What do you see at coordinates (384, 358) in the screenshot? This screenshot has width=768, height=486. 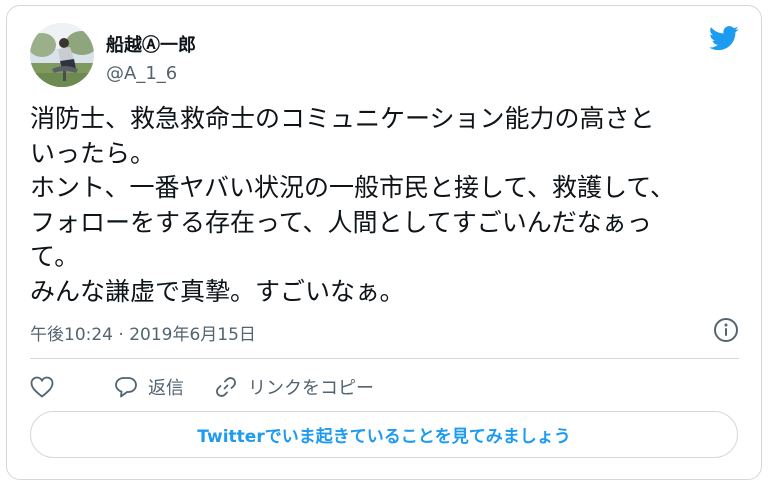 I see `divider` at bounding box center [384, 358].